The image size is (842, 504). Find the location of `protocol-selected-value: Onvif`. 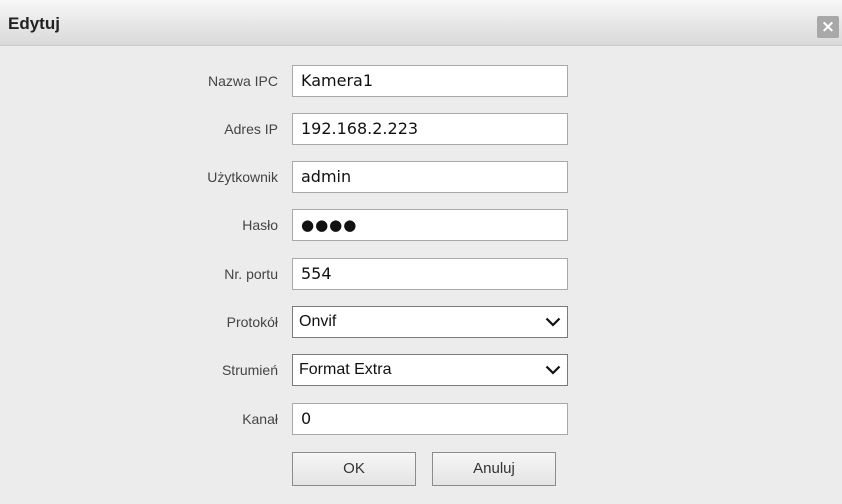

protocol-selected-value: Onvif is located at coordinates (318, 321).